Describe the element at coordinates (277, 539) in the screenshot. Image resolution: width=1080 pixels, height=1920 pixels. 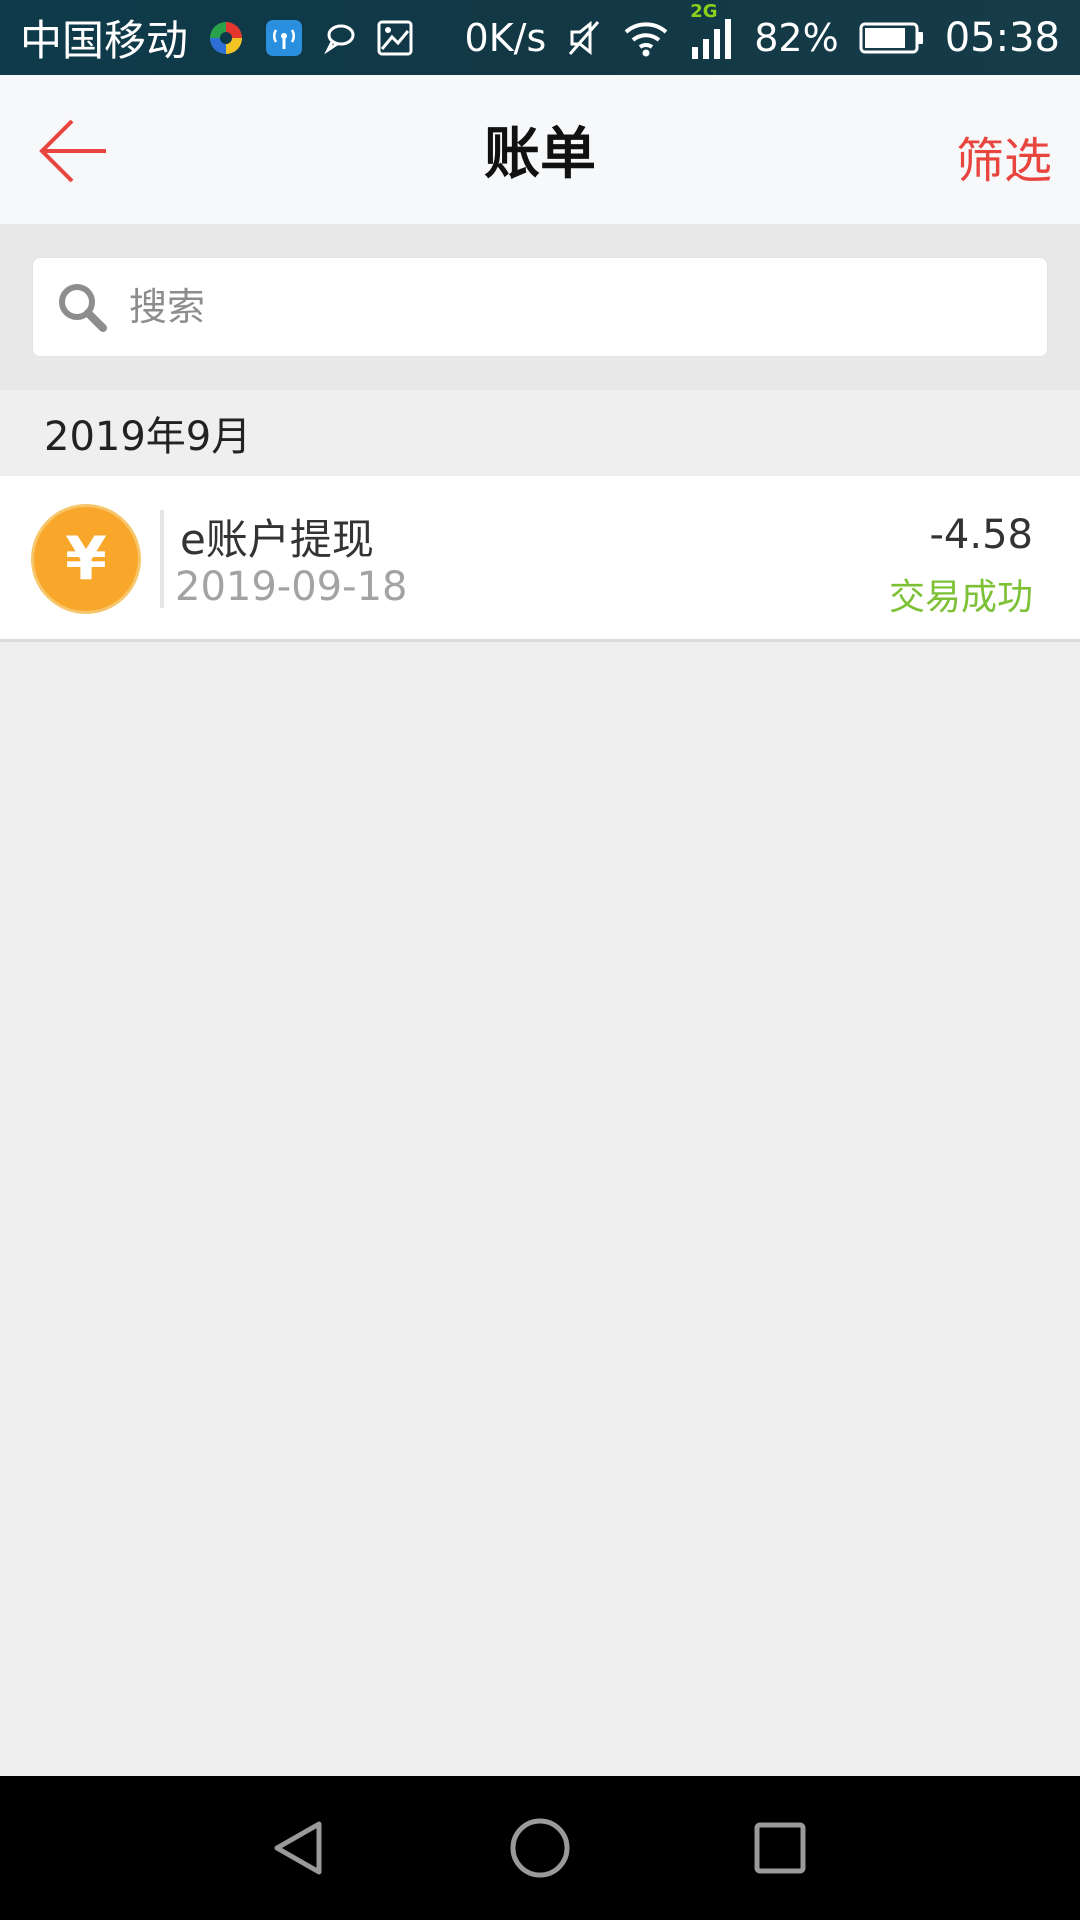
I see `transaction-title: e账户提现` at that location.